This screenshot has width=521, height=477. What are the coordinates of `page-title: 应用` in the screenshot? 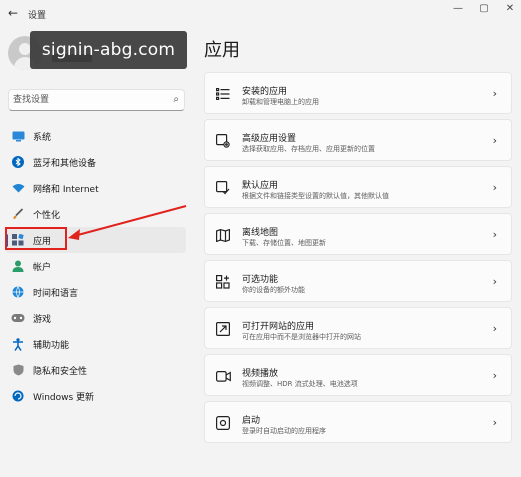 It's located at (222, 50).